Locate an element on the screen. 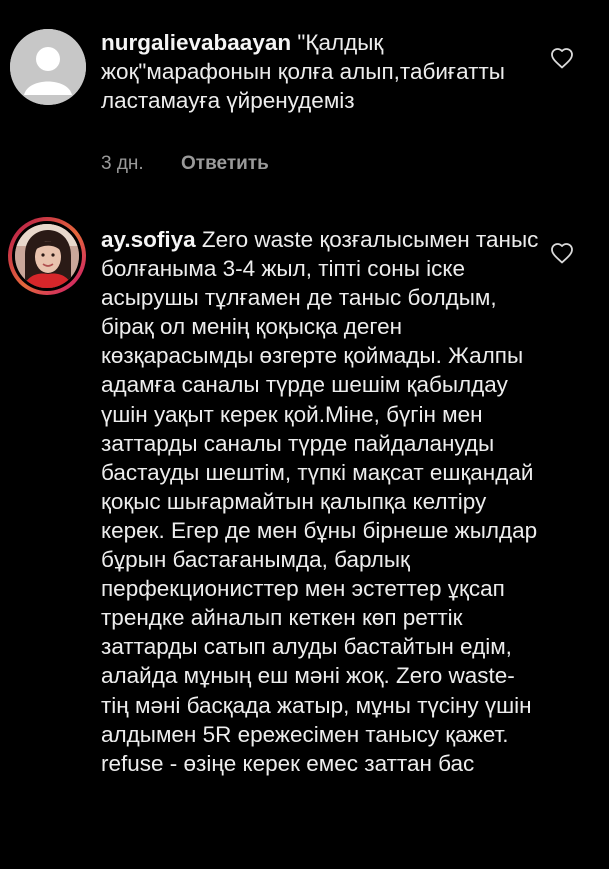 This screenshot has height=869, width=609. comment-username: ay.sofiya is located at coordinates (148, 239).